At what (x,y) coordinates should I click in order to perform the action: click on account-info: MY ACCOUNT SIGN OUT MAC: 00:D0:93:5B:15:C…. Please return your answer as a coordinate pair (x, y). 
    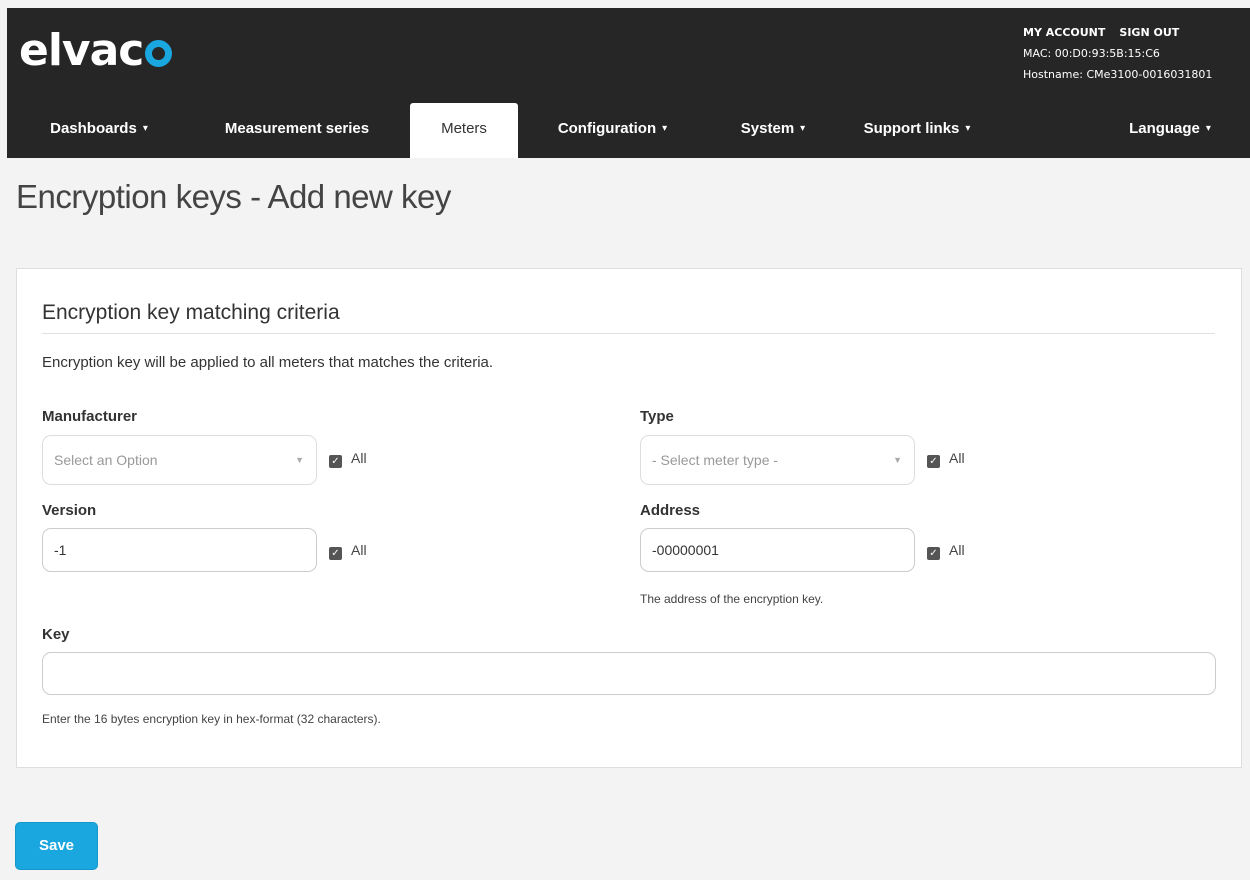
    Looking at the image, I should click on (1117, 53).